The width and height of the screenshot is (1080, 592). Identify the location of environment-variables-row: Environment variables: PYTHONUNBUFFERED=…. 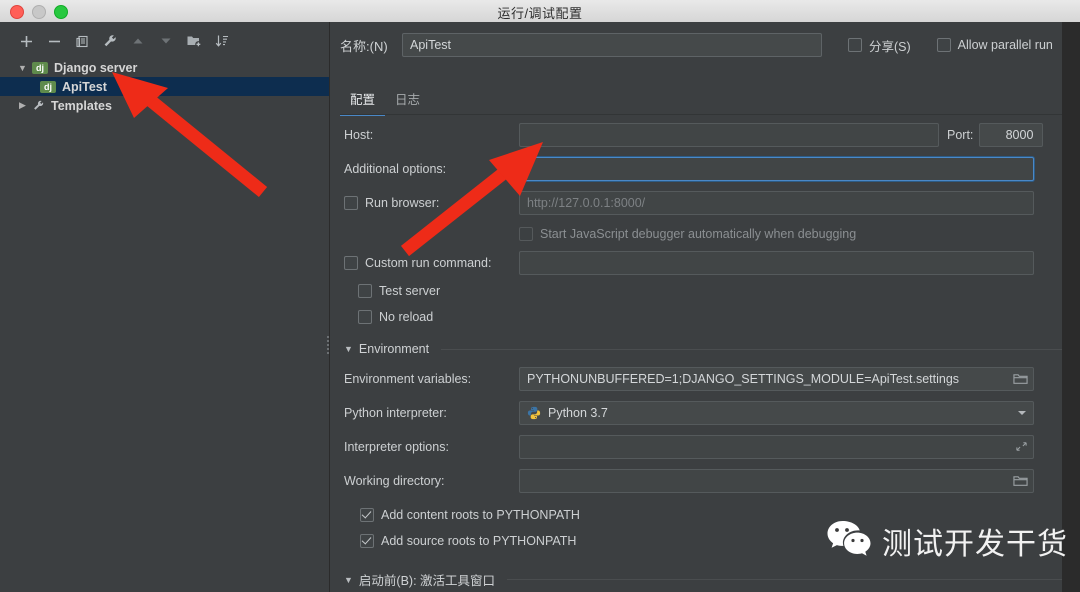
(705, 379).